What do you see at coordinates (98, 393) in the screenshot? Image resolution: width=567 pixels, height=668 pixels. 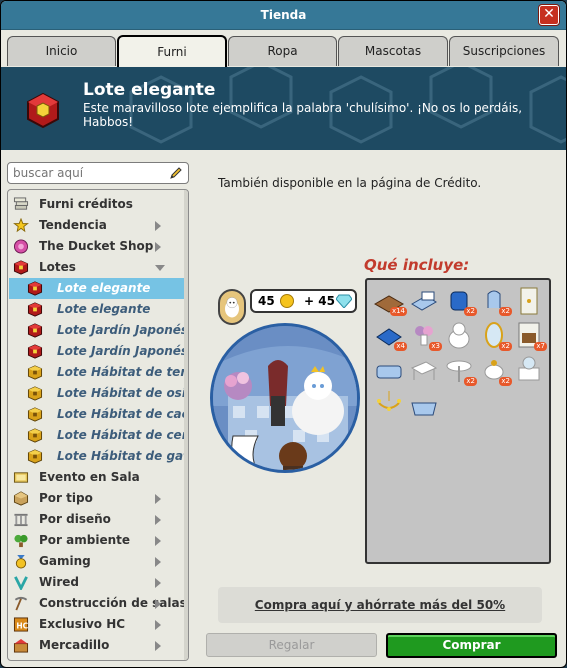 I see `sidebar-item: Lote Hábitat de osito pa` at bounding box center [98, 393].